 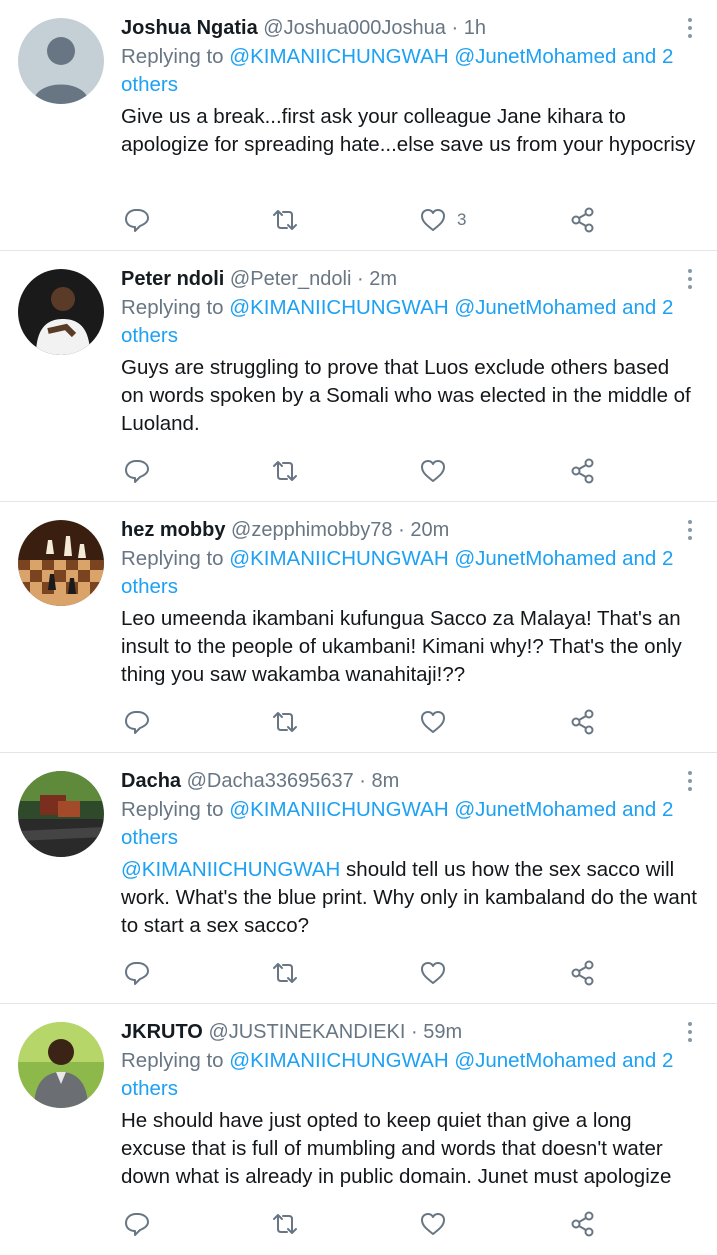 I want to click on user-handle: @zepphimobby78, so click(x=312, y=530).